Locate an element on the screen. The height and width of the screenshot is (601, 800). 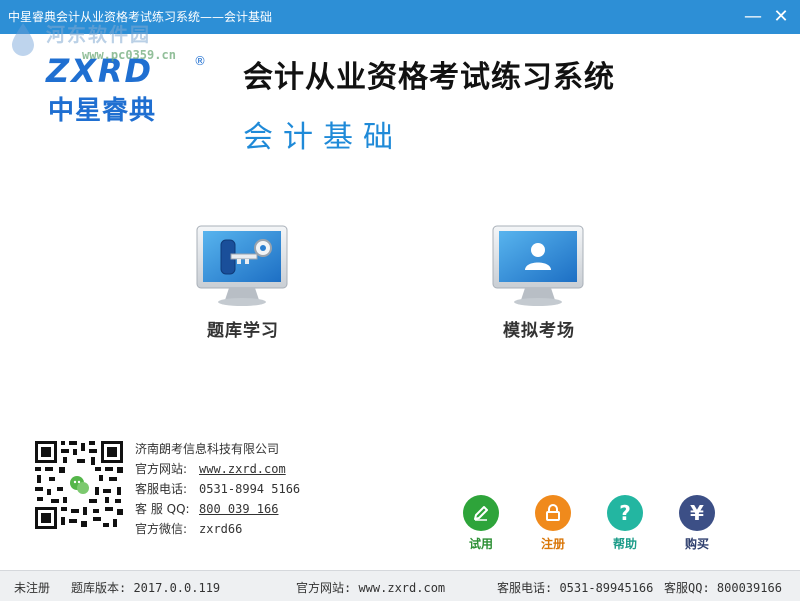
status-qq: 客服QQ: 800039166 is located at coordinates (723, 588).